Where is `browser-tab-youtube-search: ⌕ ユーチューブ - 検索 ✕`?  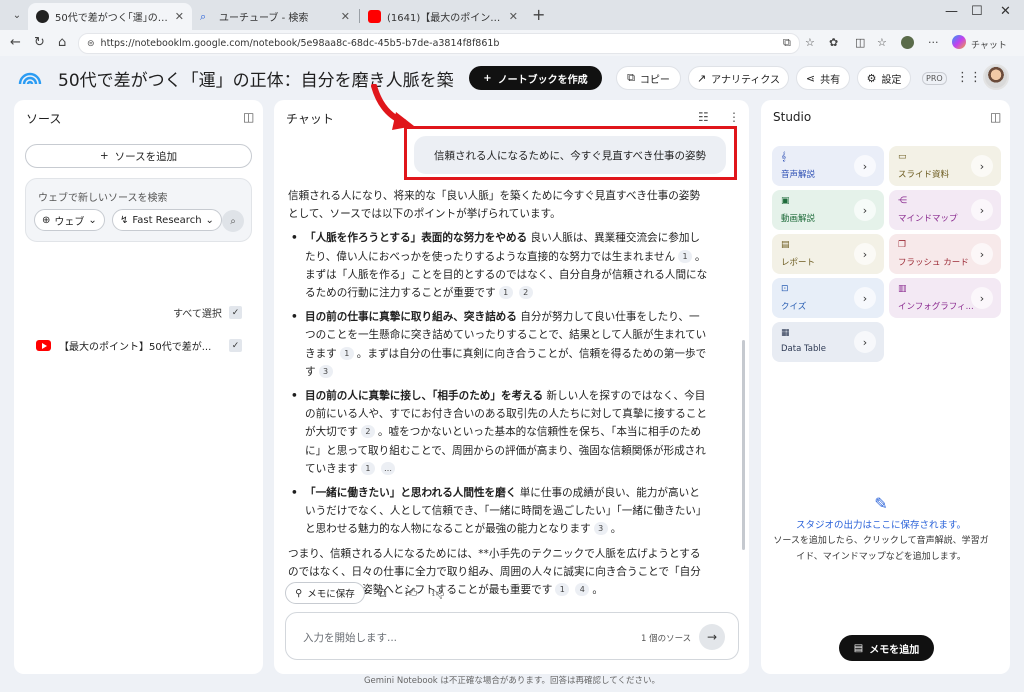 browser-tab-youtube-search: ⌕ ユーチューブ - 検索 ✕ is located at coordinates (275, 16).